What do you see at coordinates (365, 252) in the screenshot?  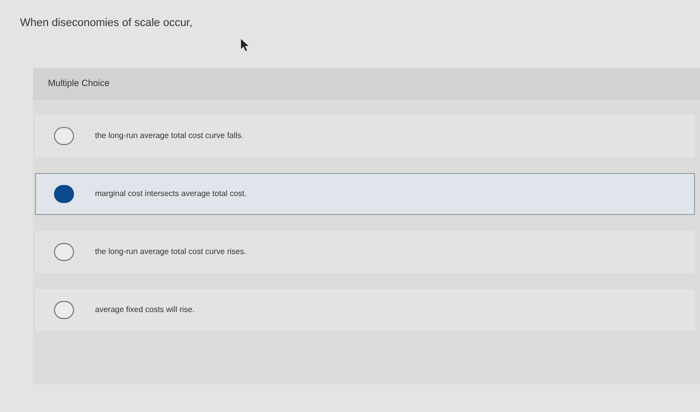 I see `answer-option: the long-run average total cost curve rises.` at bounding box center [365, 252].